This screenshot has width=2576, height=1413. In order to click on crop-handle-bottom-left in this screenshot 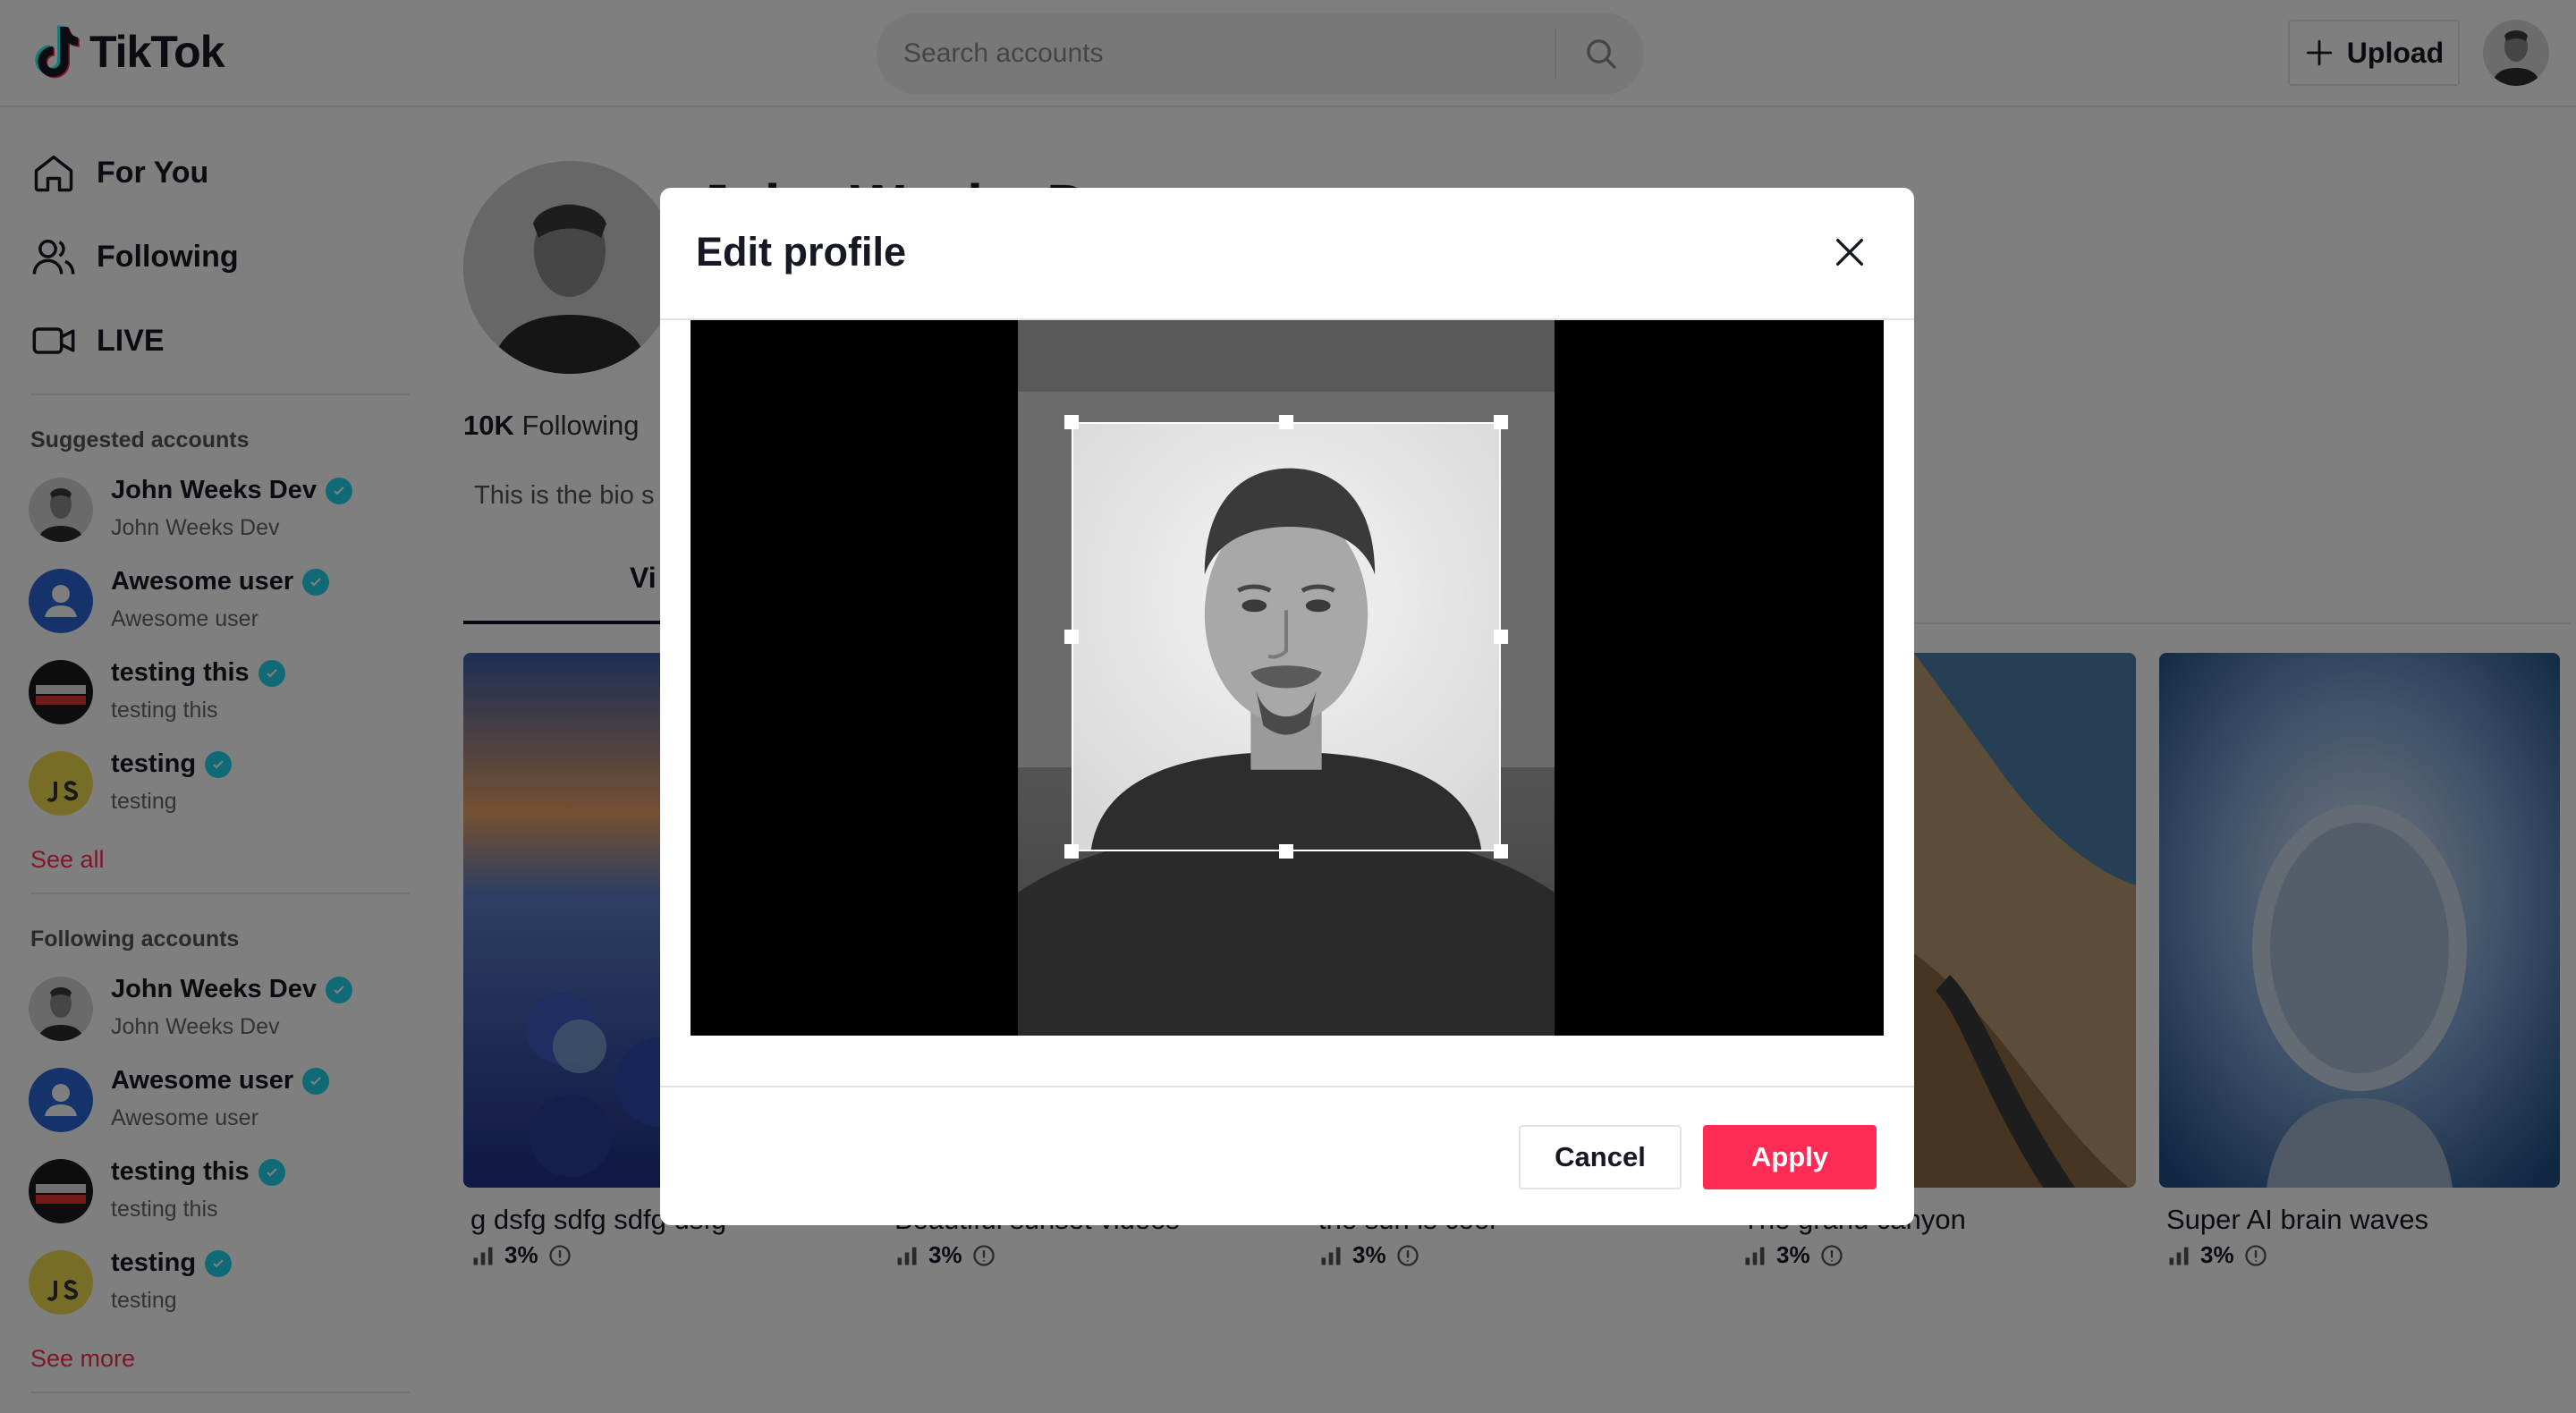, I will do `click(1071, 851)`.